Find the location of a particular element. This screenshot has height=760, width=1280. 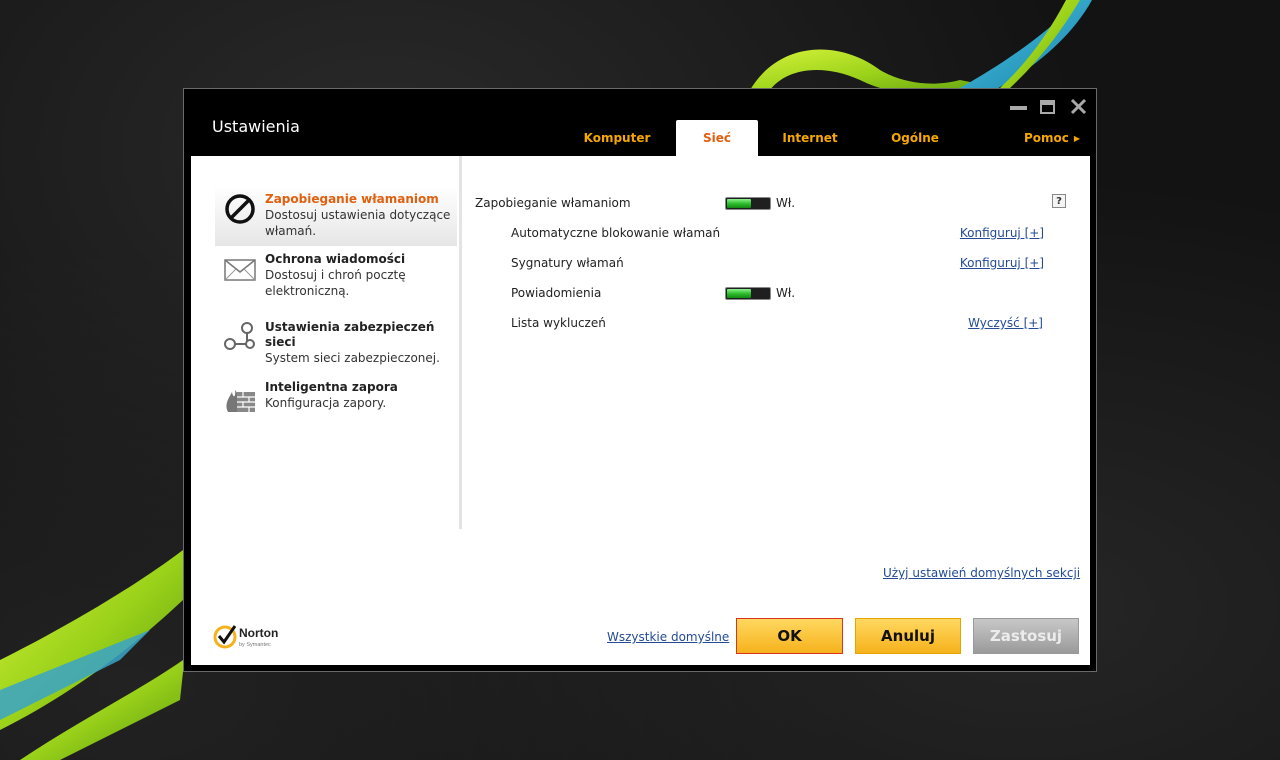

tab-ogolne: Ogólne is located at coordinates (915, 138).